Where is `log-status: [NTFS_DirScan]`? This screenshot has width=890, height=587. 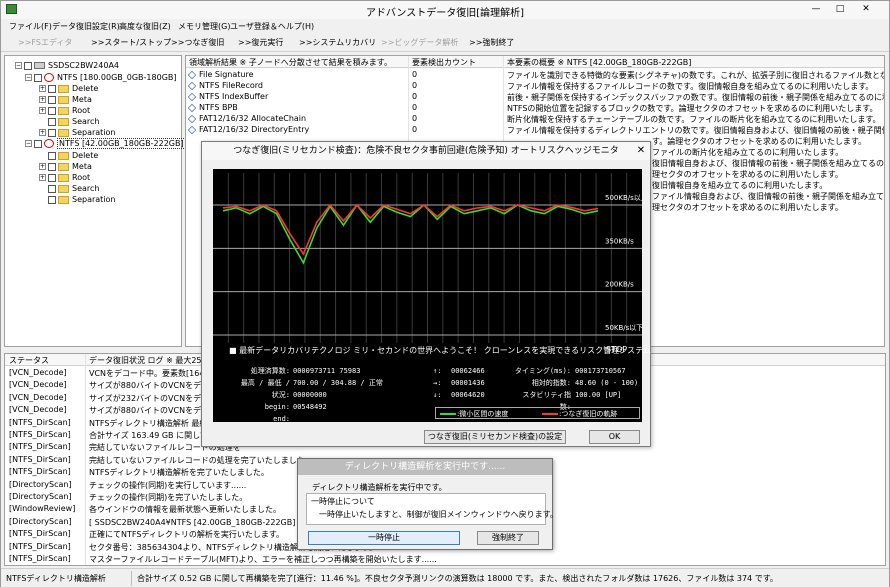 log-status: [NTFS_DirScan] is located at coordinates (40, 472).